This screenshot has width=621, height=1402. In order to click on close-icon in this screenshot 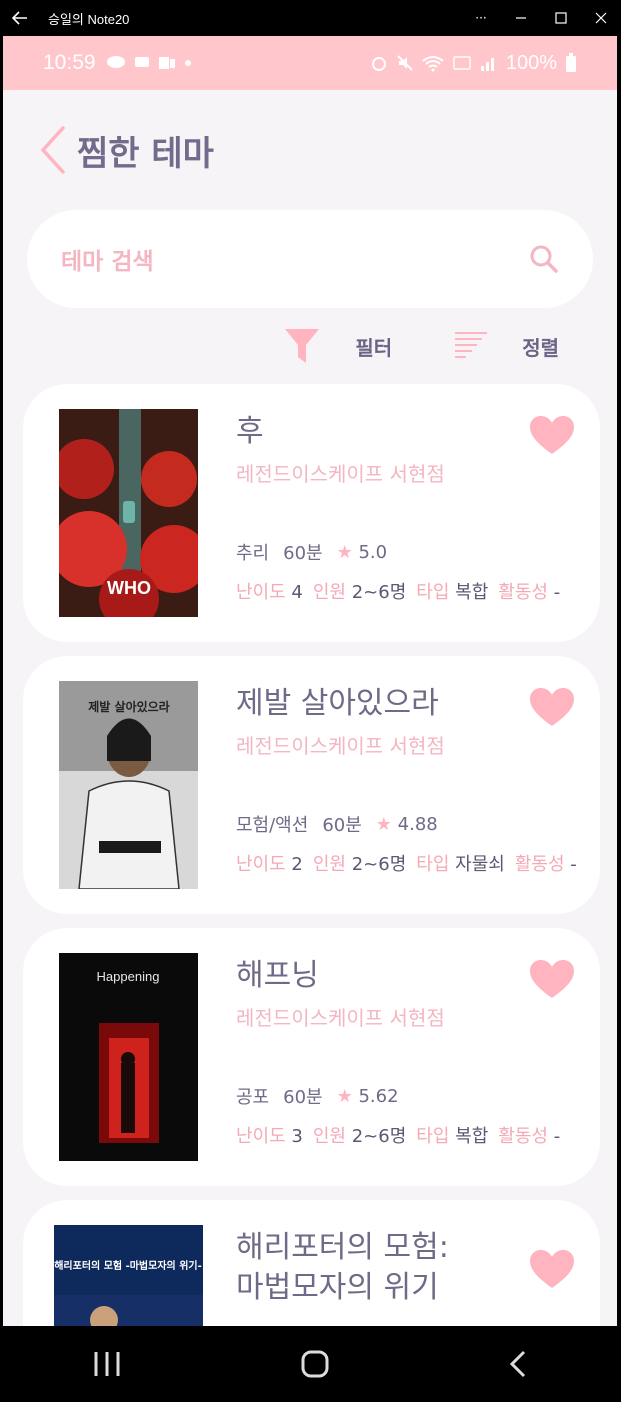, I will do `click(601, 18)`.